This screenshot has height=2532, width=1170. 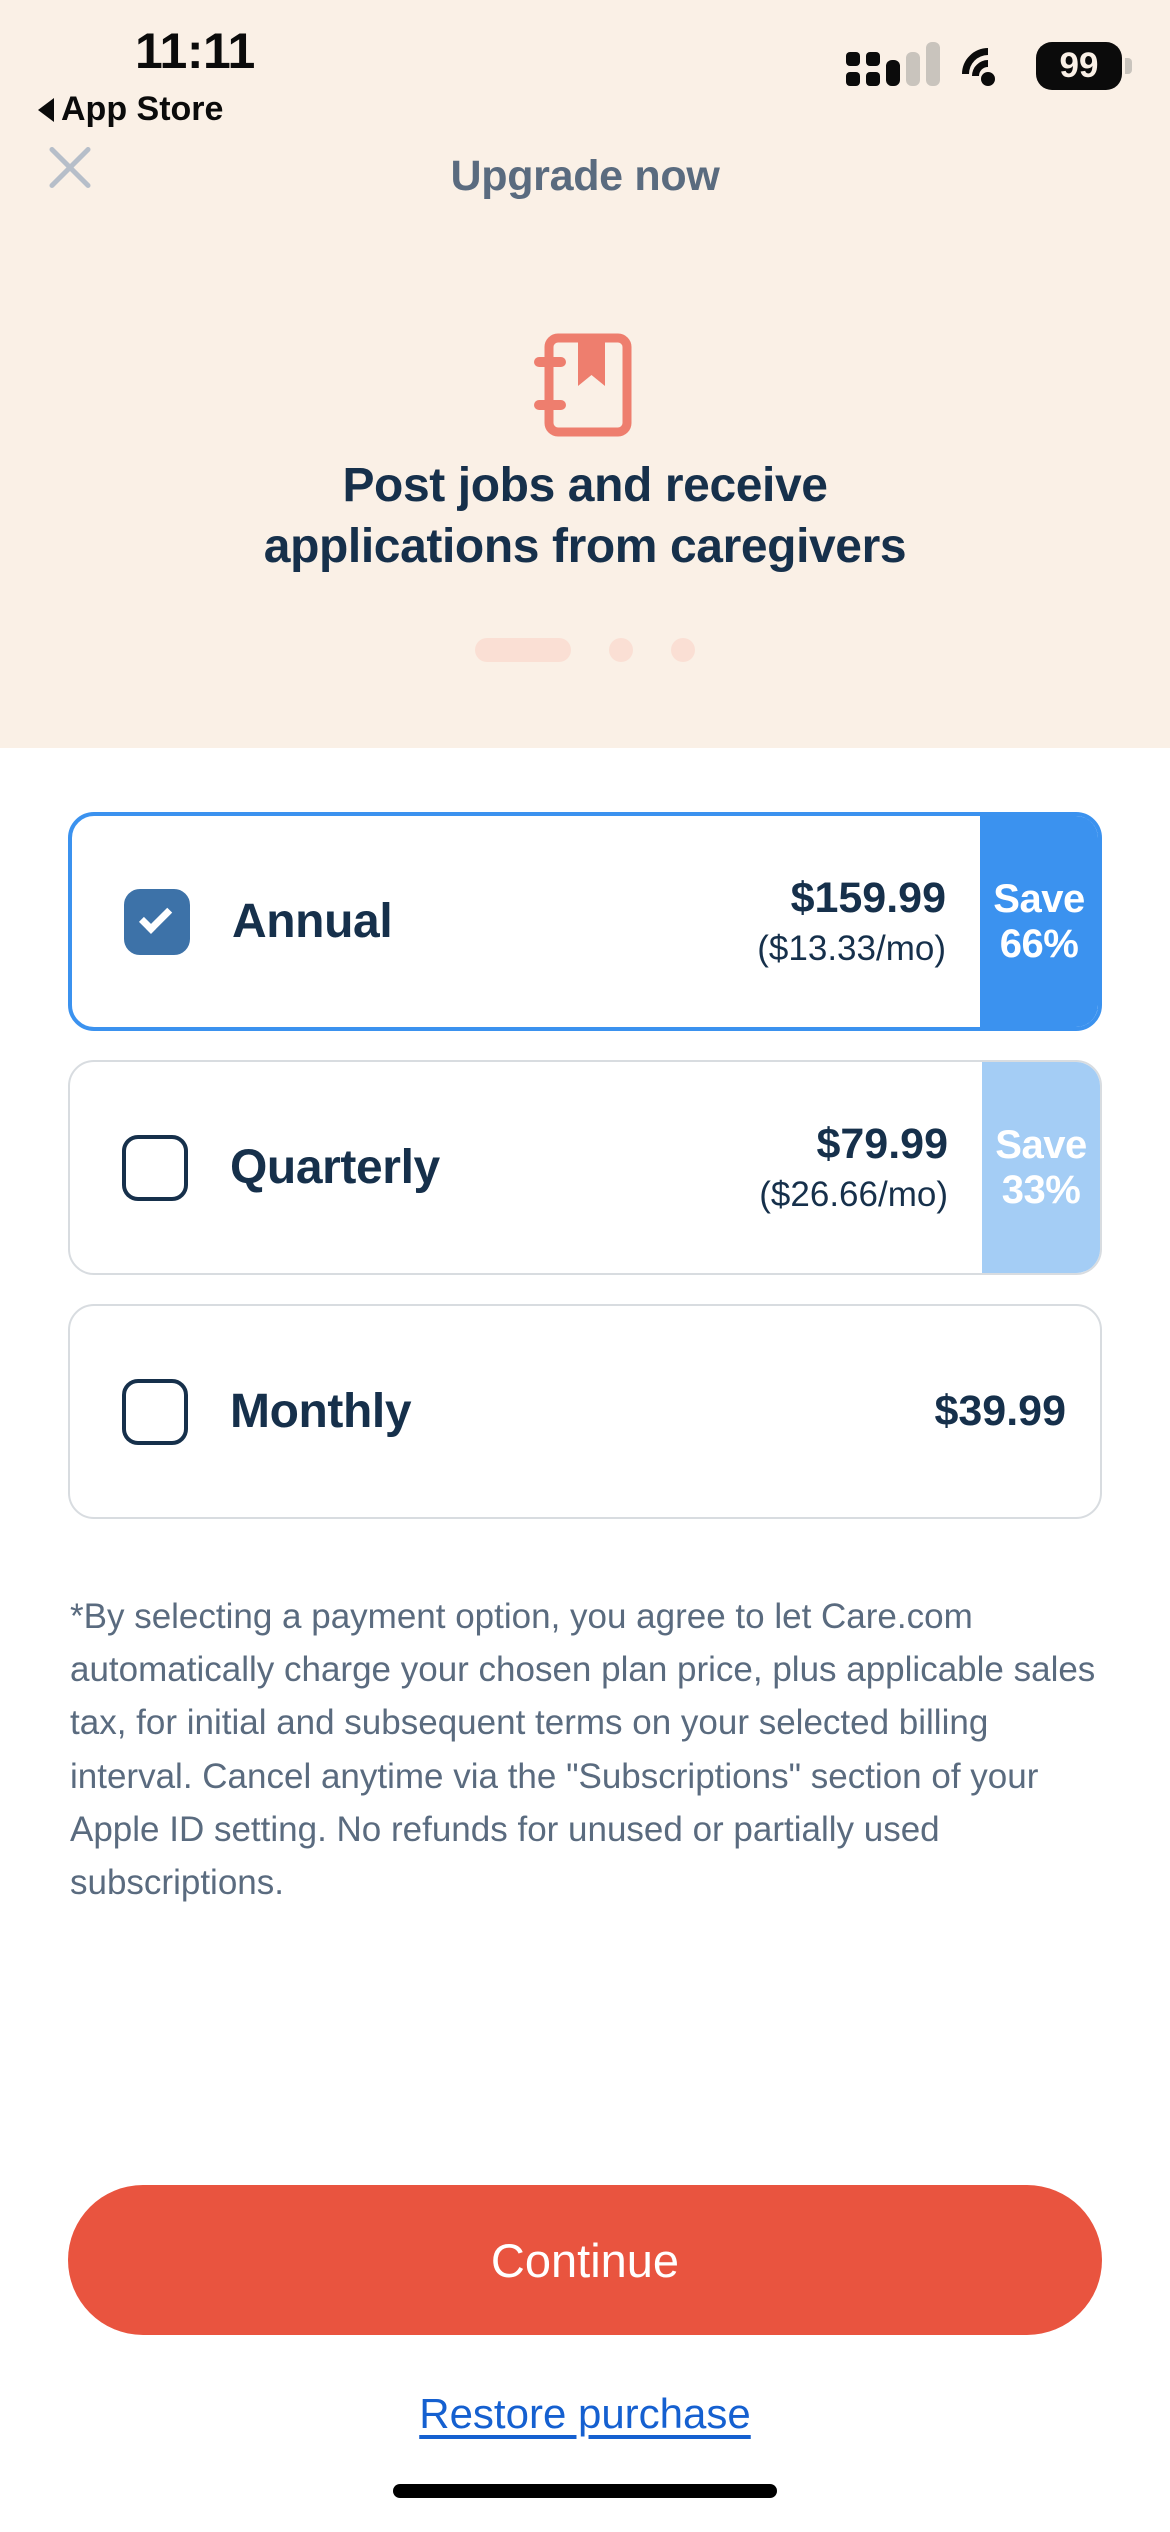 I want to click on restore-purchase-link: Restore purchase, so click(x=585, y=2414).